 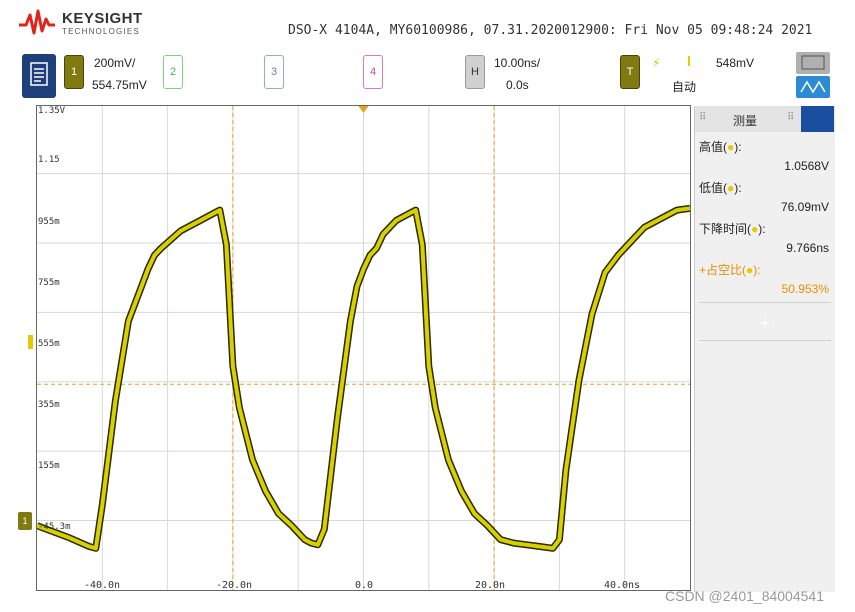 What do you see at coordinates (173, 72) in the screenshot?
I see `channel-2-button: 2` at bounding box center [173, 72].